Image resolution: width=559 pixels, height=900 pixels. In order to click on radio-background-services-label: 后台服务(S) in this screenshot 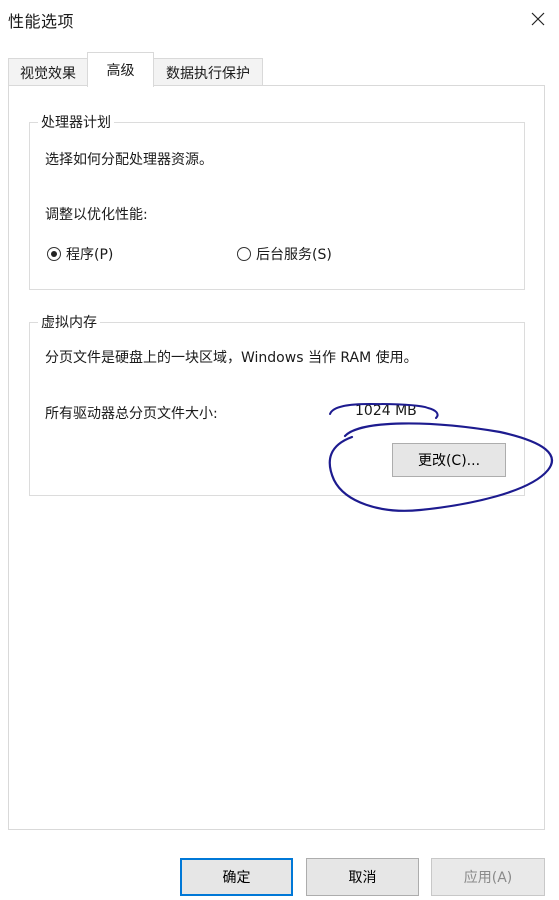, I will do `click(294, 255)`.